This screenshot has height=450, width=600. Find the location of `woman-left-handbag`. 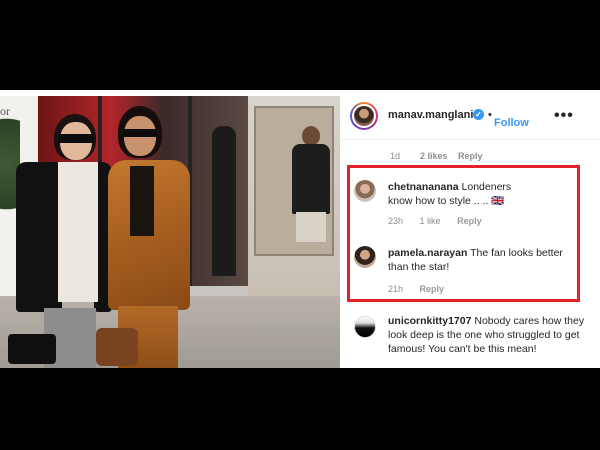

woman-left-handbag is located at coordinates (32, 349).